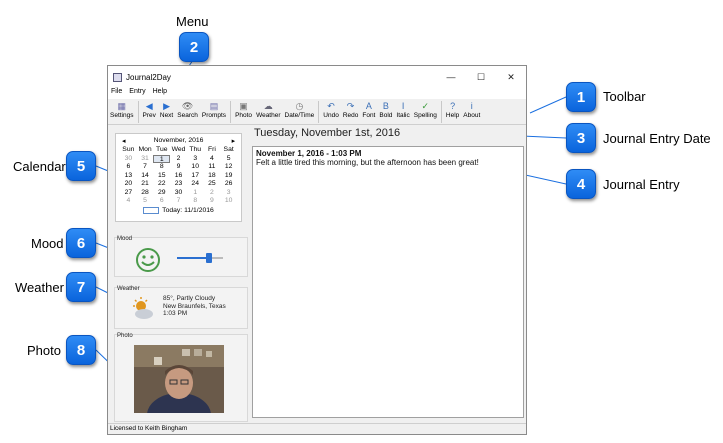  What do you see at coordinates (179, 379) in the screenshot?
I see `profile-photo` at bounding box center [179, 379].